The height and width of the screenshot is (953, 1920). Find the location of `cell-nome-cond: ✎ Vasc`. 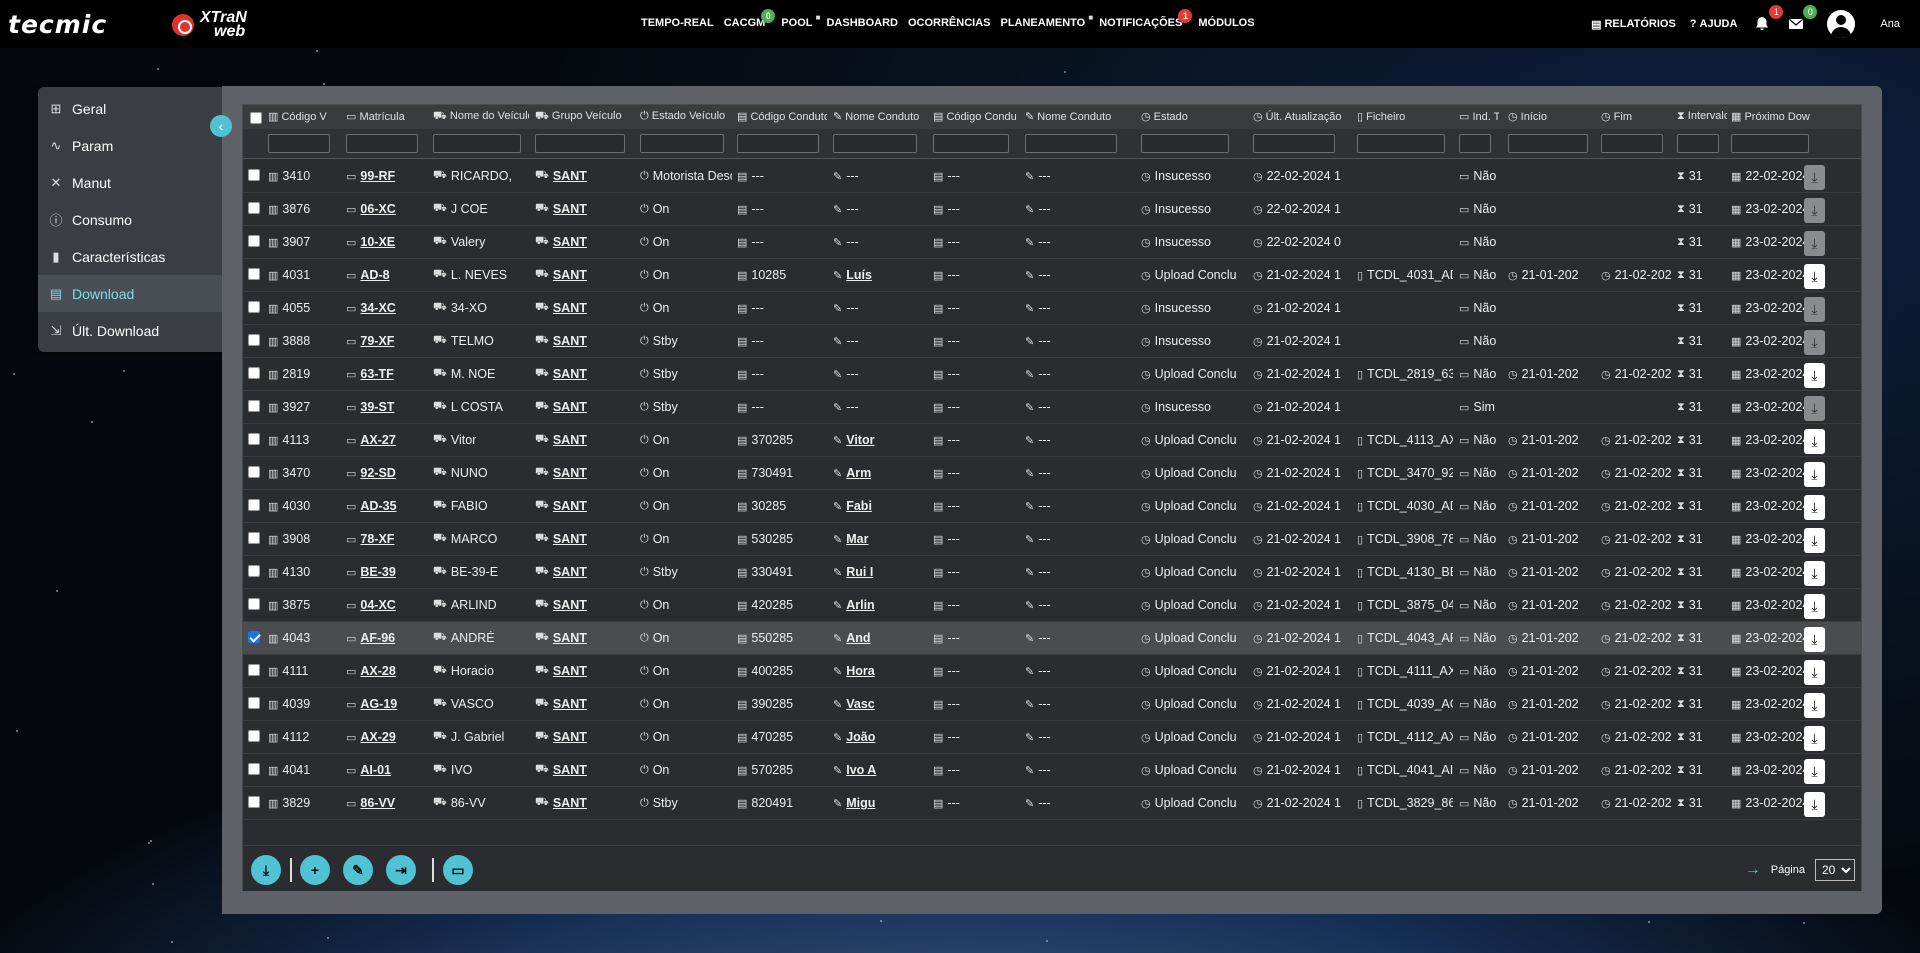

cell-nome-cond: ✎ Vasc is located at coordinates (879, 704).